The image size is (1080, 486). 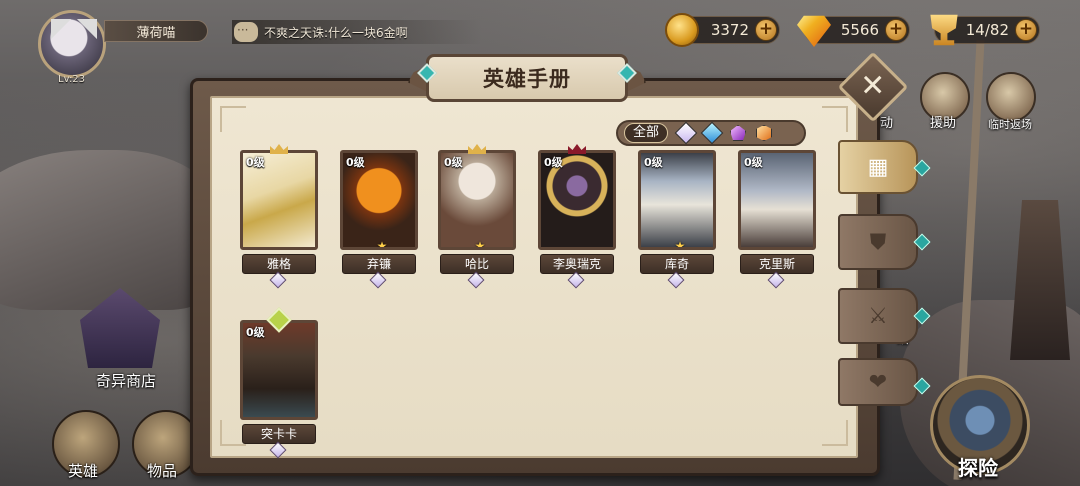 What do you see at coordinates (677, 264) in the screenshot?
I see `hero-name: 库奇` at bounding box center [677, 264].